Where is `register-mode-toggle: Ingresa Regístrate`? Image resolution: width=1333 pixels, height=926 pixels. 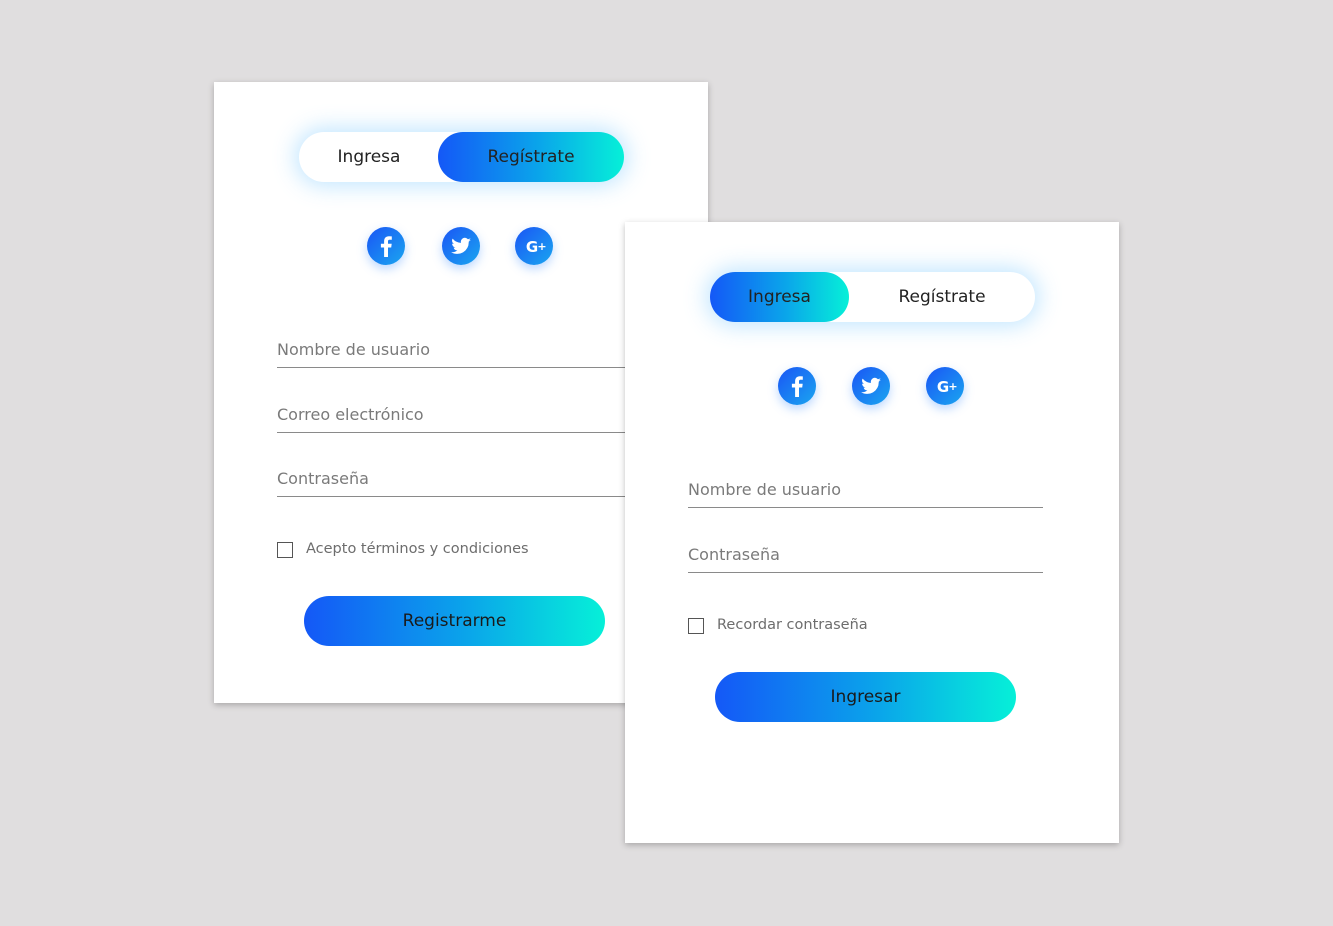
register-mode-toggle: Ingresa Regístrate is located at coordinates (461, 157).